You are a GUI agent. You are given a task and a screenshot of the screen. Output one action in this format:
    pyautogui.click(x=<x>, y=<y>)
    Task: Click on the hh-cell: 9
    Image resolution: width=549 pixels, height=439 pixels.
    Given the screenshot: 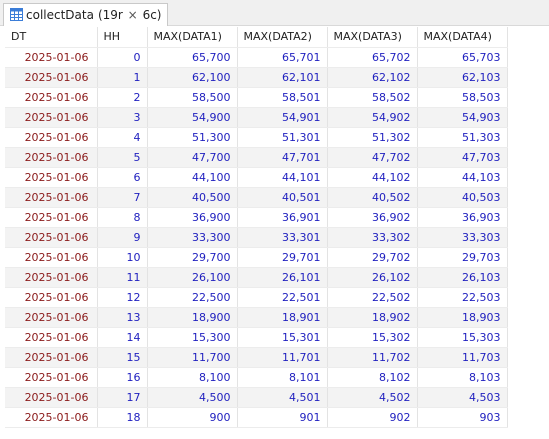 What is the action you would take?
    pyautogui.click(x=122, y=237)
    